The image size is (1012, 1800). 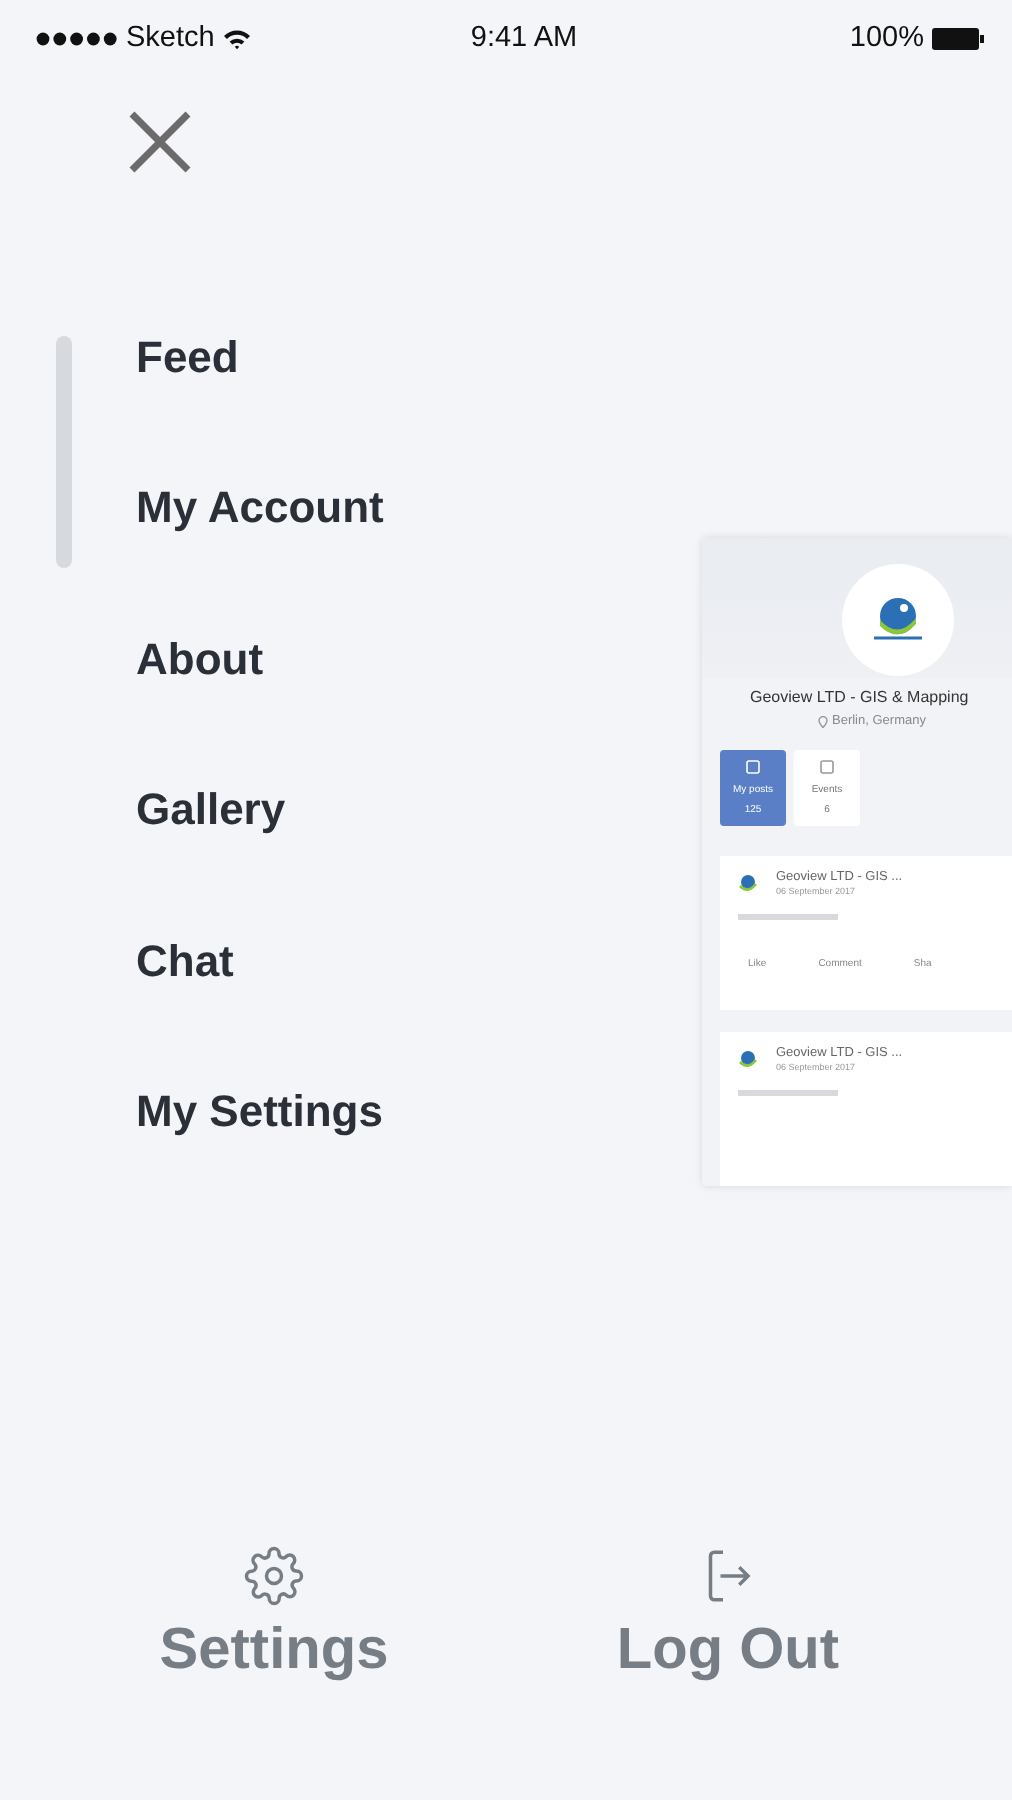 What do you see at coordinates (823, 721) in the screenshot?
I see `pin-icon` at bounding box center [823, 721].